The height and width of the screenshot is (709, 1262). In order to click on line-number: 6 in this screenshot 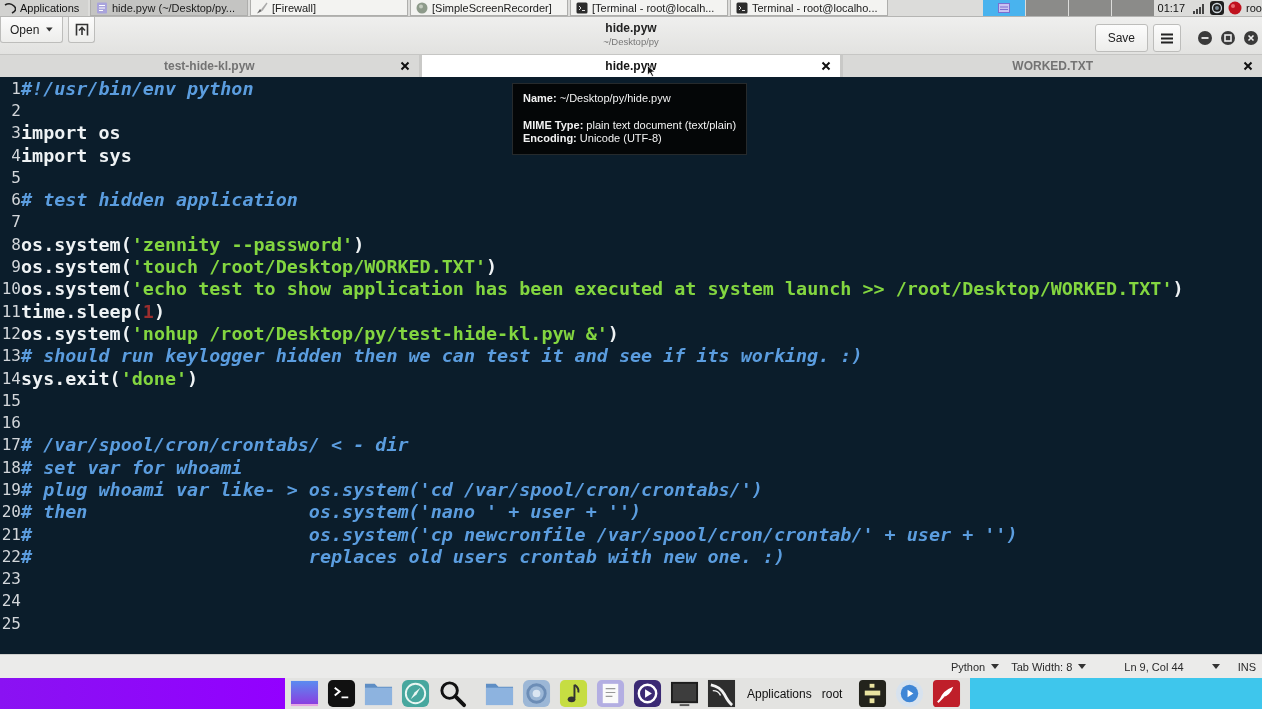, I will do `click(15, 200)`.